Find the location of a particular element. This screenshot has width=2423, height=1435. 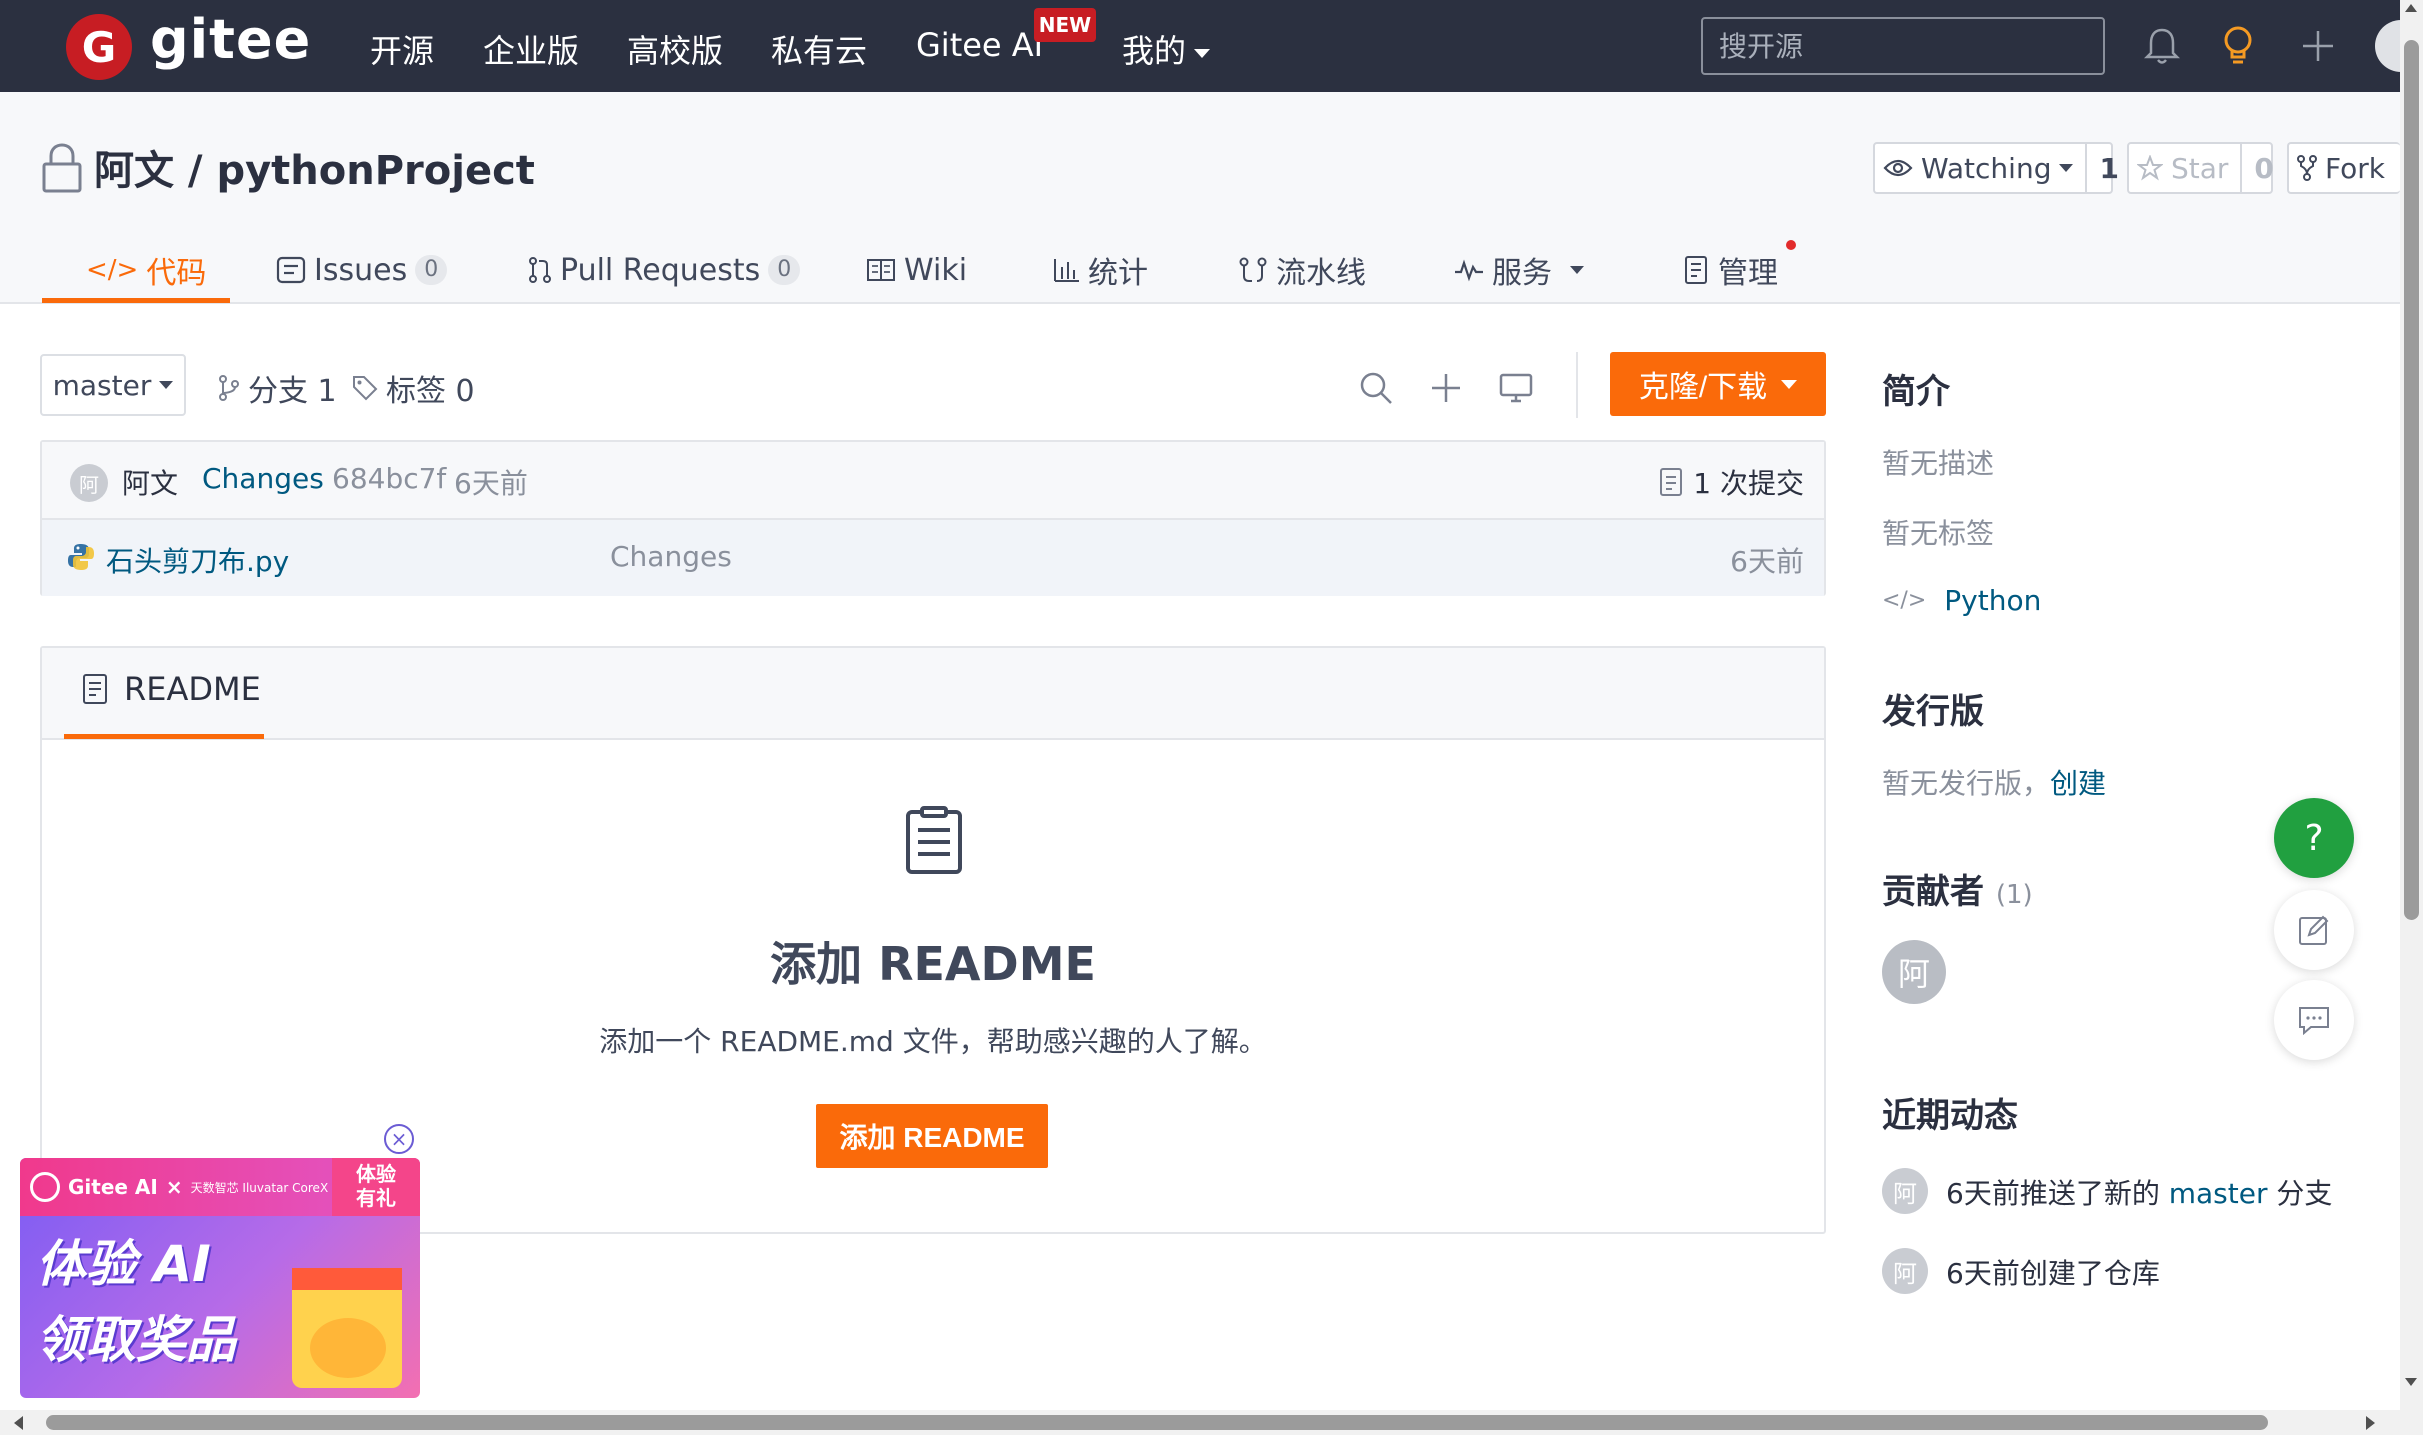

tab-issues: Issues 0 is located at coordinates (362, 270).